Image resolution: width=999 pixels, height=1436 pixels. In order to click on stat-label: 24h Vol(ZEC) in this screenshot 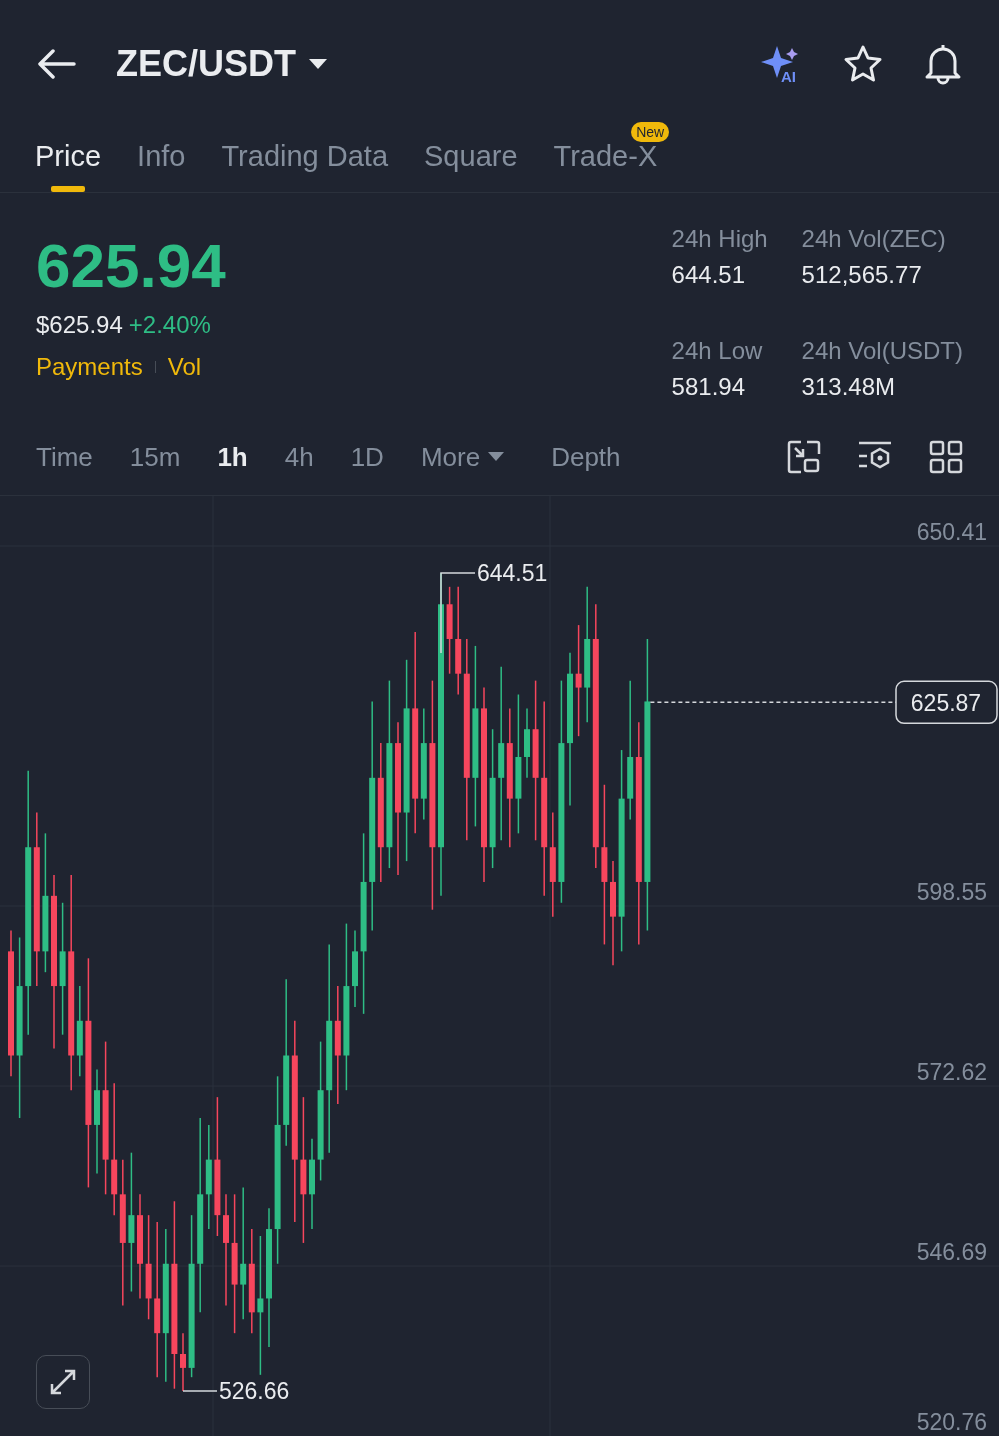, I will do `click(874, 239)`.